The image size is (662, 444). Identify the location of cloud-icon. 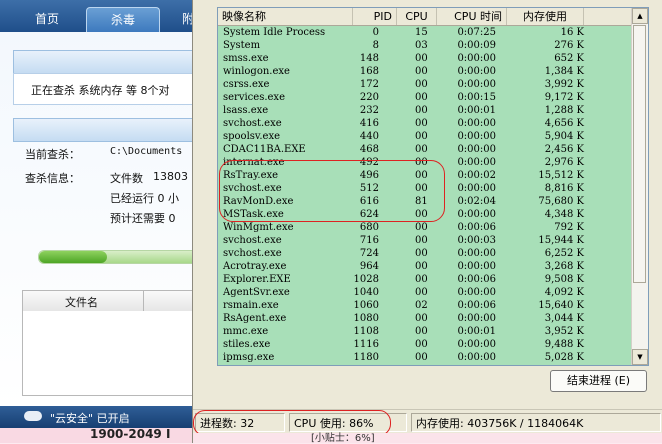
(33, 416).